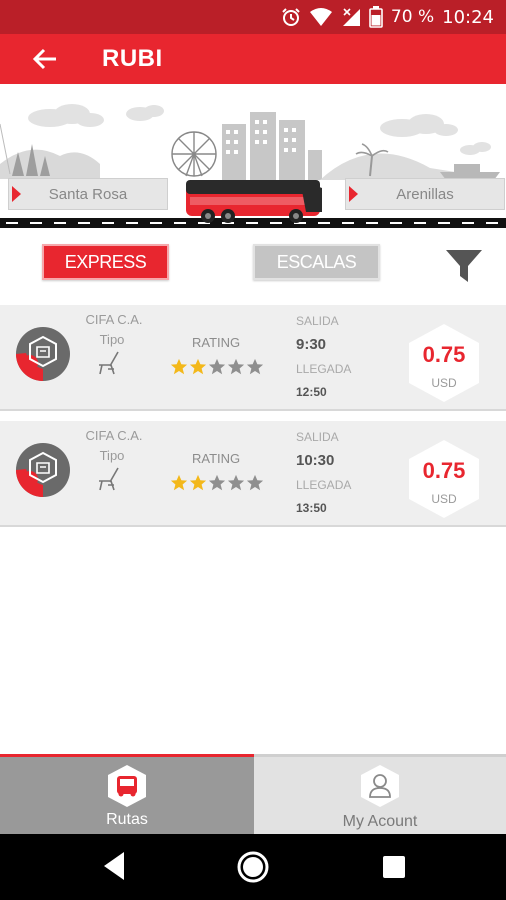 The width and height of the screenshot is (506, 900). I want to click on filter-bar: EXPRESS ESCALAS, so click(253, 266).